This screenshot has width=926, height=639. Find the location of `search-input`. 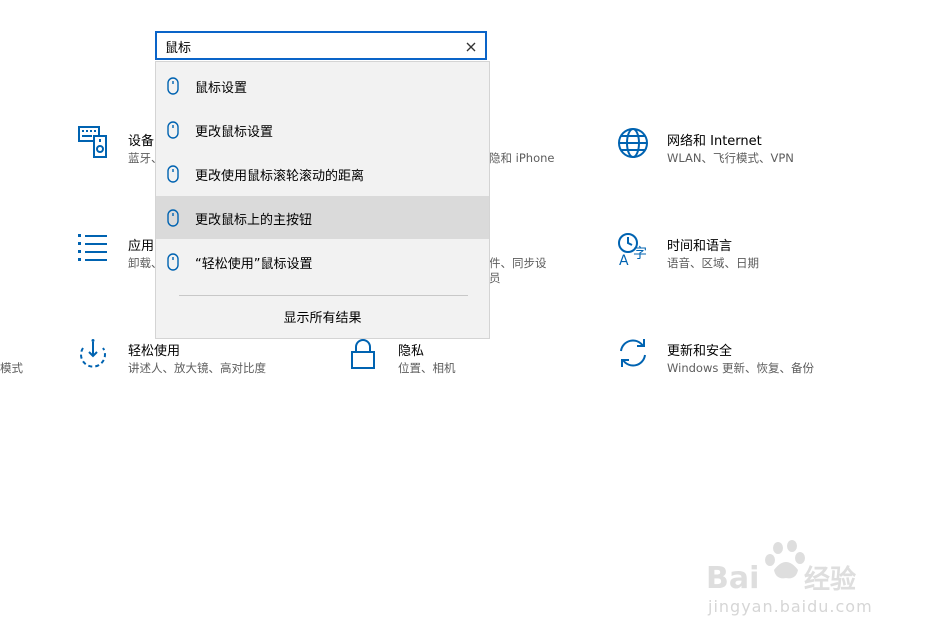

search-input is located at coordinates (310, 46).